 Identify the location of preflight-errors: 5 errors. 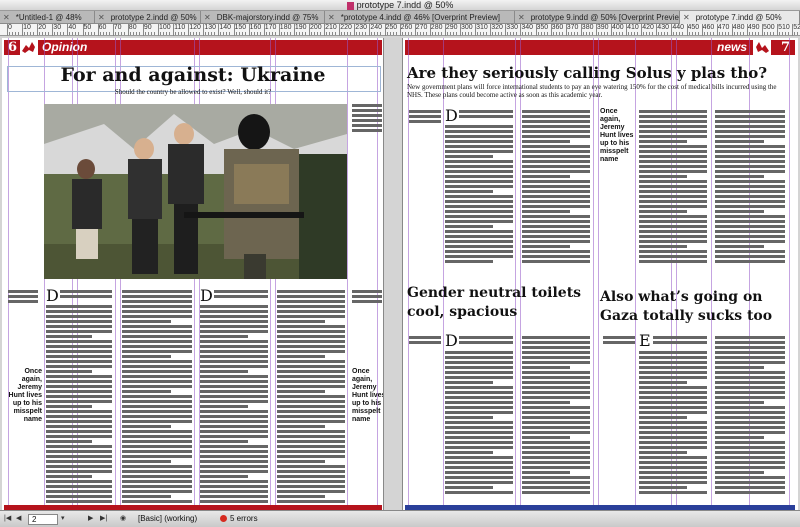
(239, 519).